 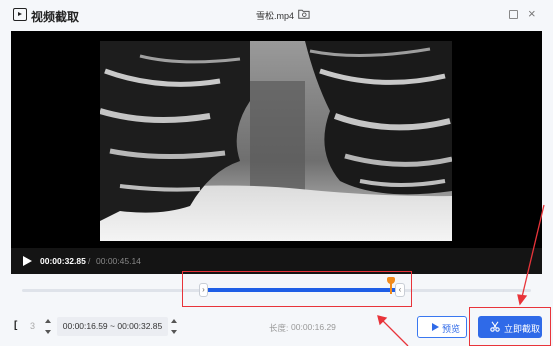 What do you see at coordinates (313, 327) in the screenshot?
I see `length-value: 00:00:16.29` at bounding box center [313, 327].